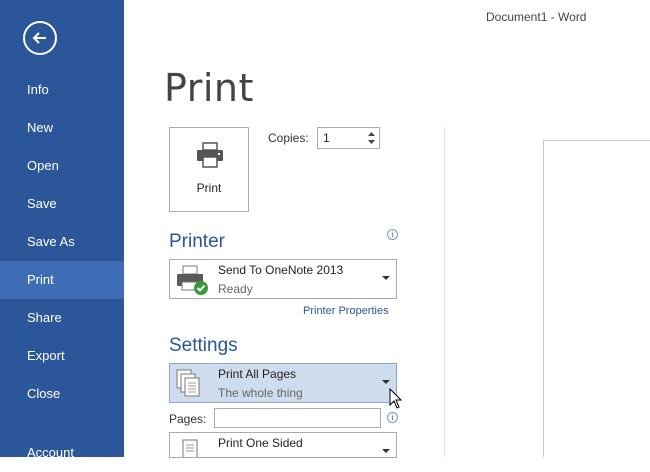 The height and width of the screenshot is (472, 650). What do you see at coordinates (281, 270) in the screenshot?
I see `printer-name: Send To OneNote 2013` at bounding box center [281, 270].